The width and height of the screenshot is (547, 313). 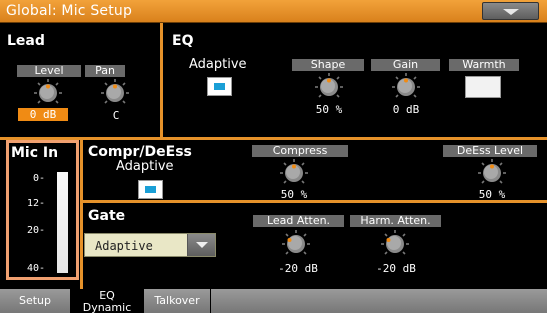 I want to click on shape-knob, so click(x=329, y=87).